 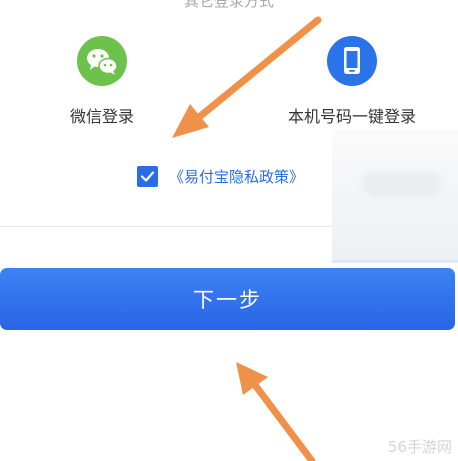 What do you see at coordinates (276, 411) in the screenshot?
I see `arrow-pointing-to-next-button` at bounding box center [276, 411].